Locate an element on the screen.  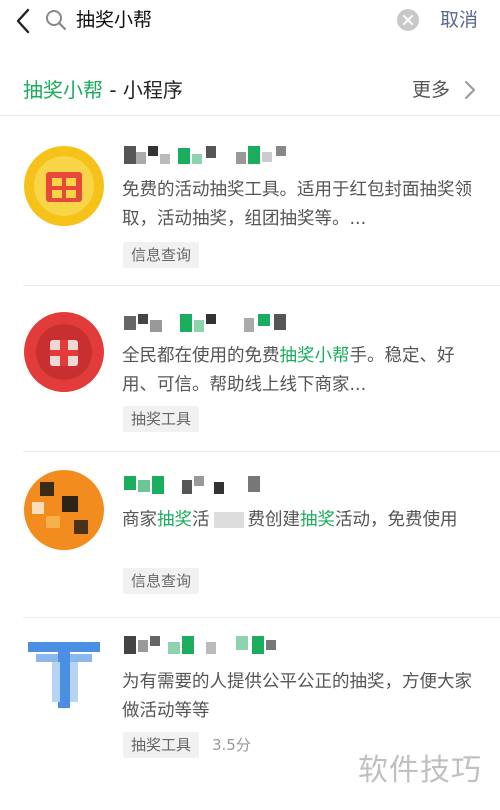
rating-score: 3.5分 is located at coordinates (231, 745).